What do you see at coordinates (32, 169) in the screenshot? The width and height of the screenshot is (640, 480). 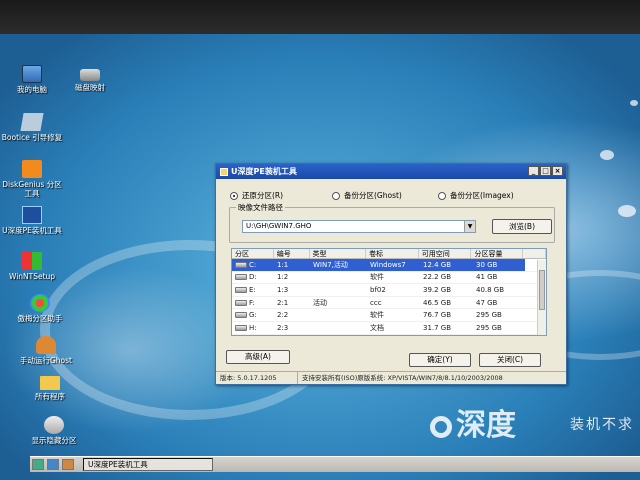 I see `diskgenius-icon` at bounding box center [32, 169].